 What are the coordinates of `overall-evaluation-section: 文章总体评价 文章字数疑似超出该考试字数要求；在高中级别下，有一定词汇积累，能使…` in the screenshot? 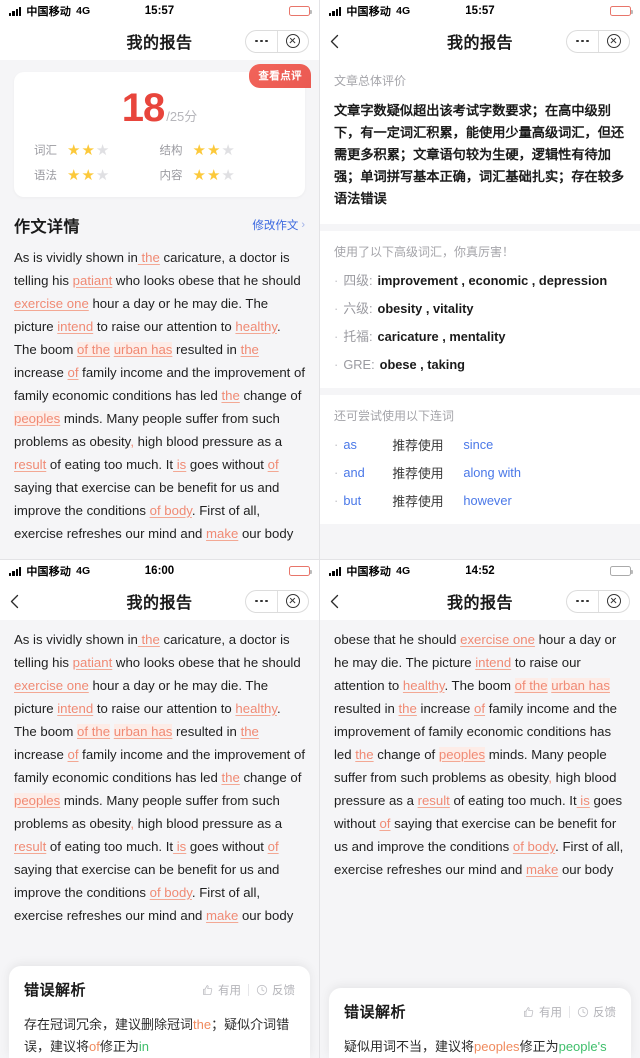 It's located at (480, 142).